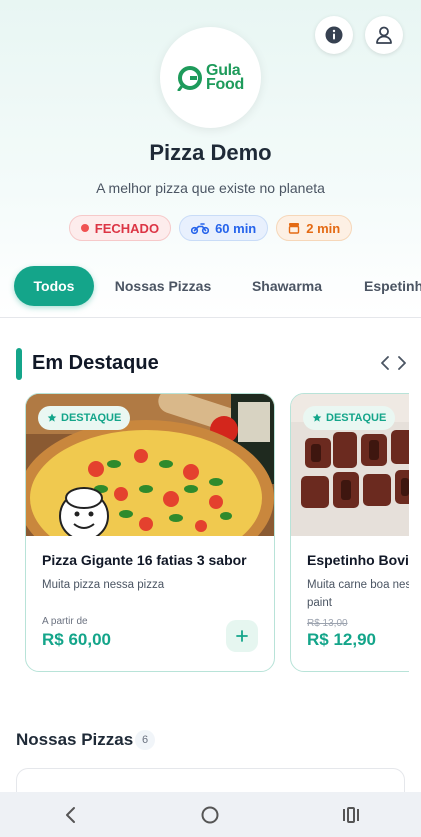  I want to click on recents-icon, so click(350, 814).